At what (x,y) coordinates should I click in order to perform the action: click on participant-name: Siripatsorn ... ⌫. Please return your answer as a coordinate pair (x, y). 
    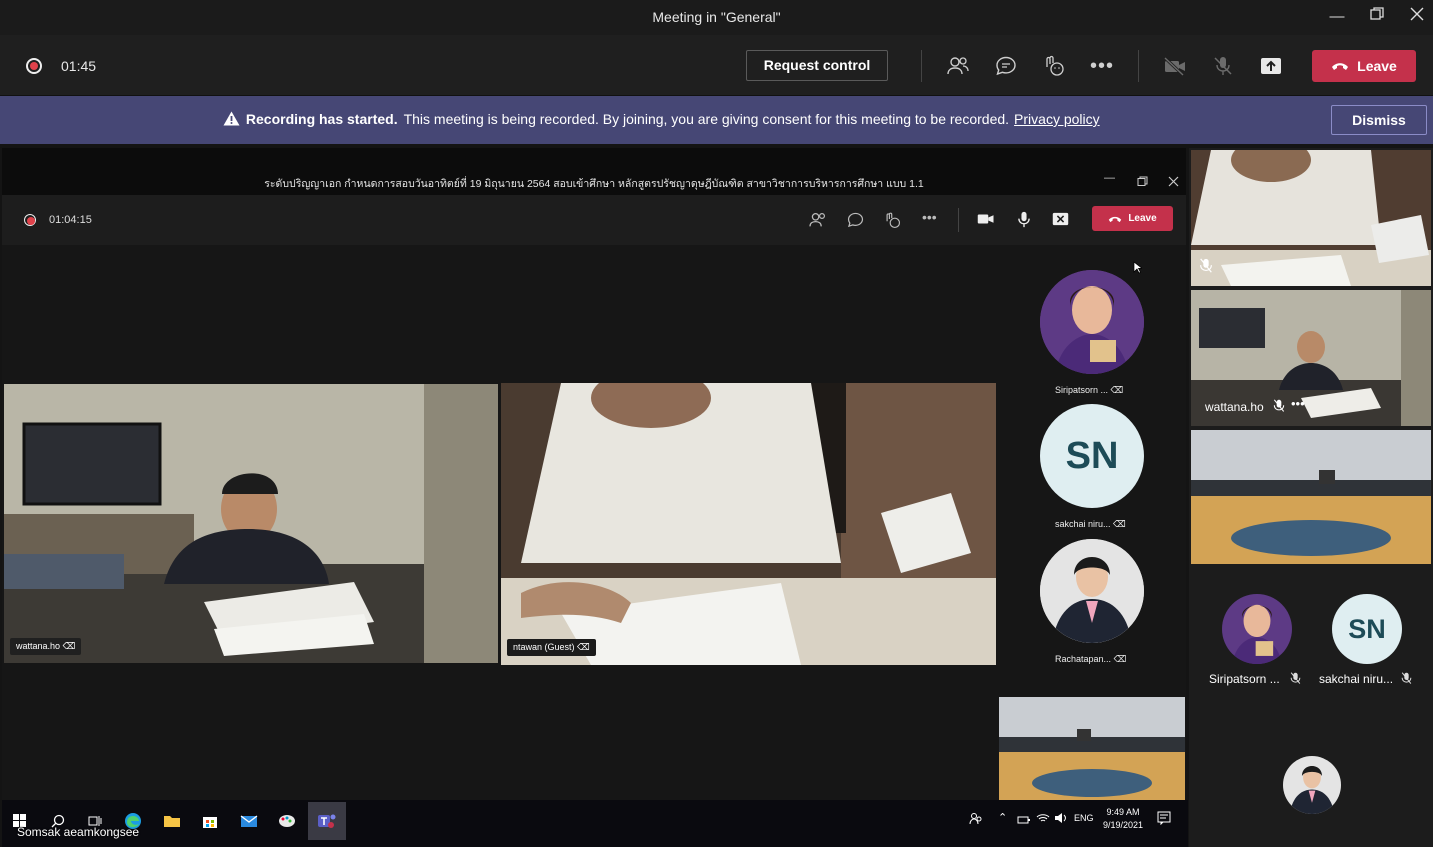
    Looking at the image, I should click on (1089, 390).